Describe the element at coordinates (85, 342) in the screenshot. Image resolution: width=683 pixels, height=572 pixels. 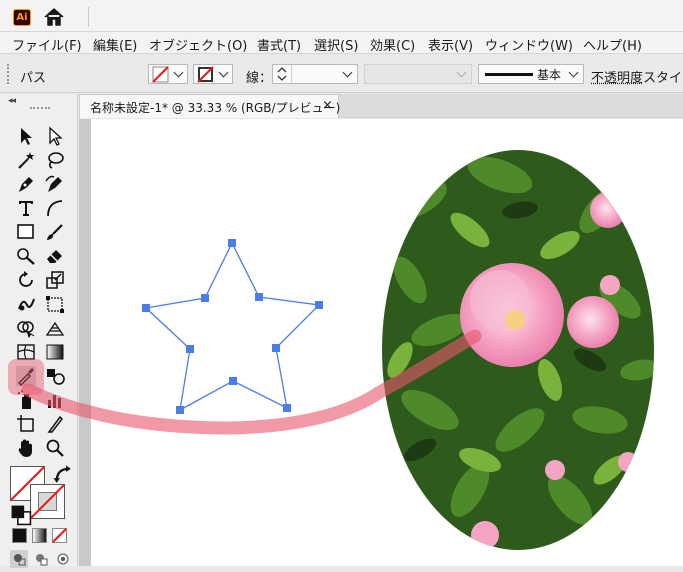
I see `canvas-gutter` at that location.